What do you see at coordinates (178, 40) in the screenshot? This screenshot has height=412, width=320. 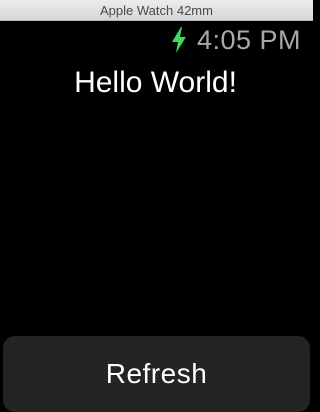 I see `charging-bolt-icon` at bounding box center [178, 40].